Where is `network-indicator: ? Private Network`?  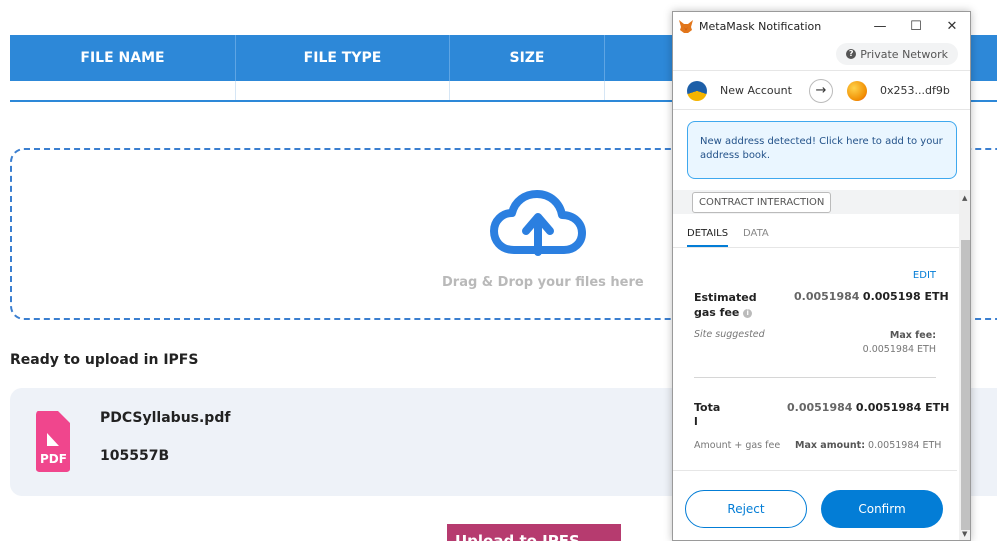
network-indicator: ? Private Network is located at coordinates (897, 54).